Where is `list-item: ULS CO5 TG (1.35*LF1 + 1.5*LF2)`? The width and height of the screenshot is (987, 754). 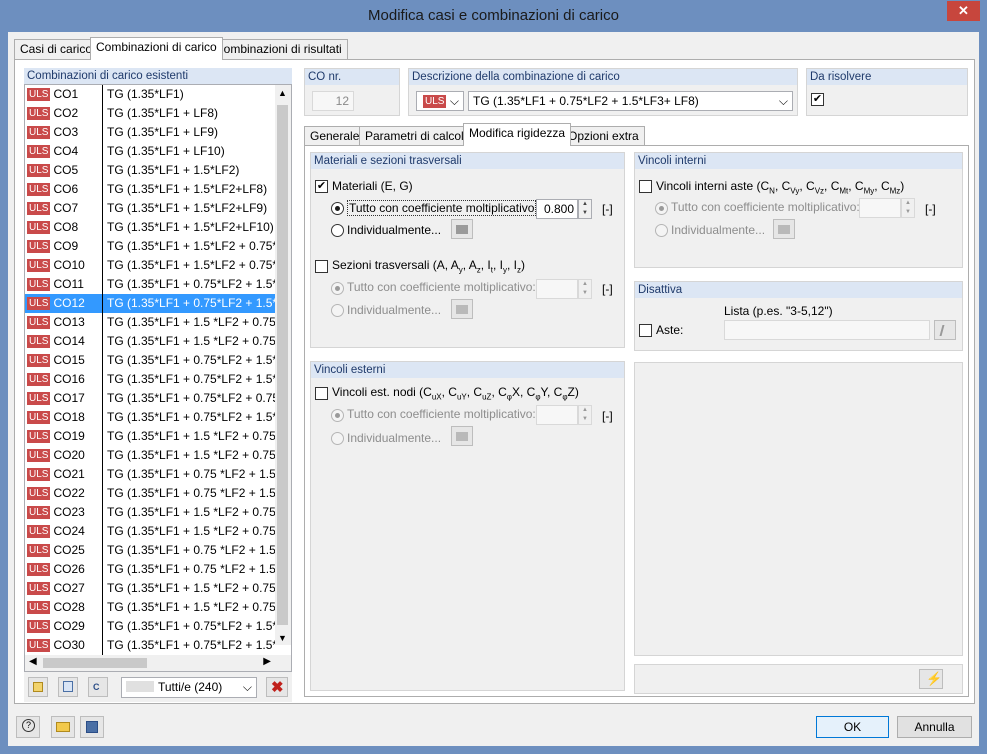
list-item: ULS CO5 TG (1.35*LF1 + 1.5*LF2) is located at coordinates (151, 170).